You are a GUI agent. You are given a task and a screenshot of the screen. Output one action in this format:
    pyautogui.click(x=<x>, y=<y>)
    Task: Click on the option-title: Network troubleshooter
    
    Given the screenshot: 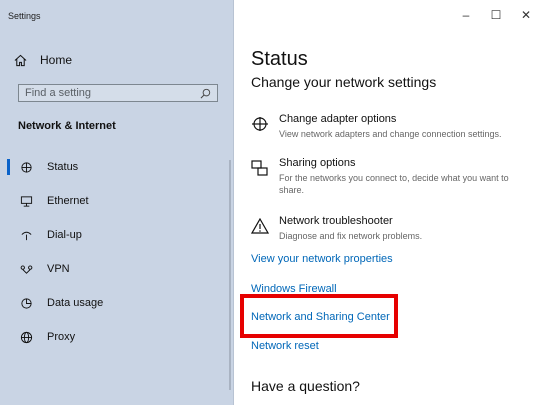 What is the action you would take?
    pyautogui.click(x=336, y=221)
    